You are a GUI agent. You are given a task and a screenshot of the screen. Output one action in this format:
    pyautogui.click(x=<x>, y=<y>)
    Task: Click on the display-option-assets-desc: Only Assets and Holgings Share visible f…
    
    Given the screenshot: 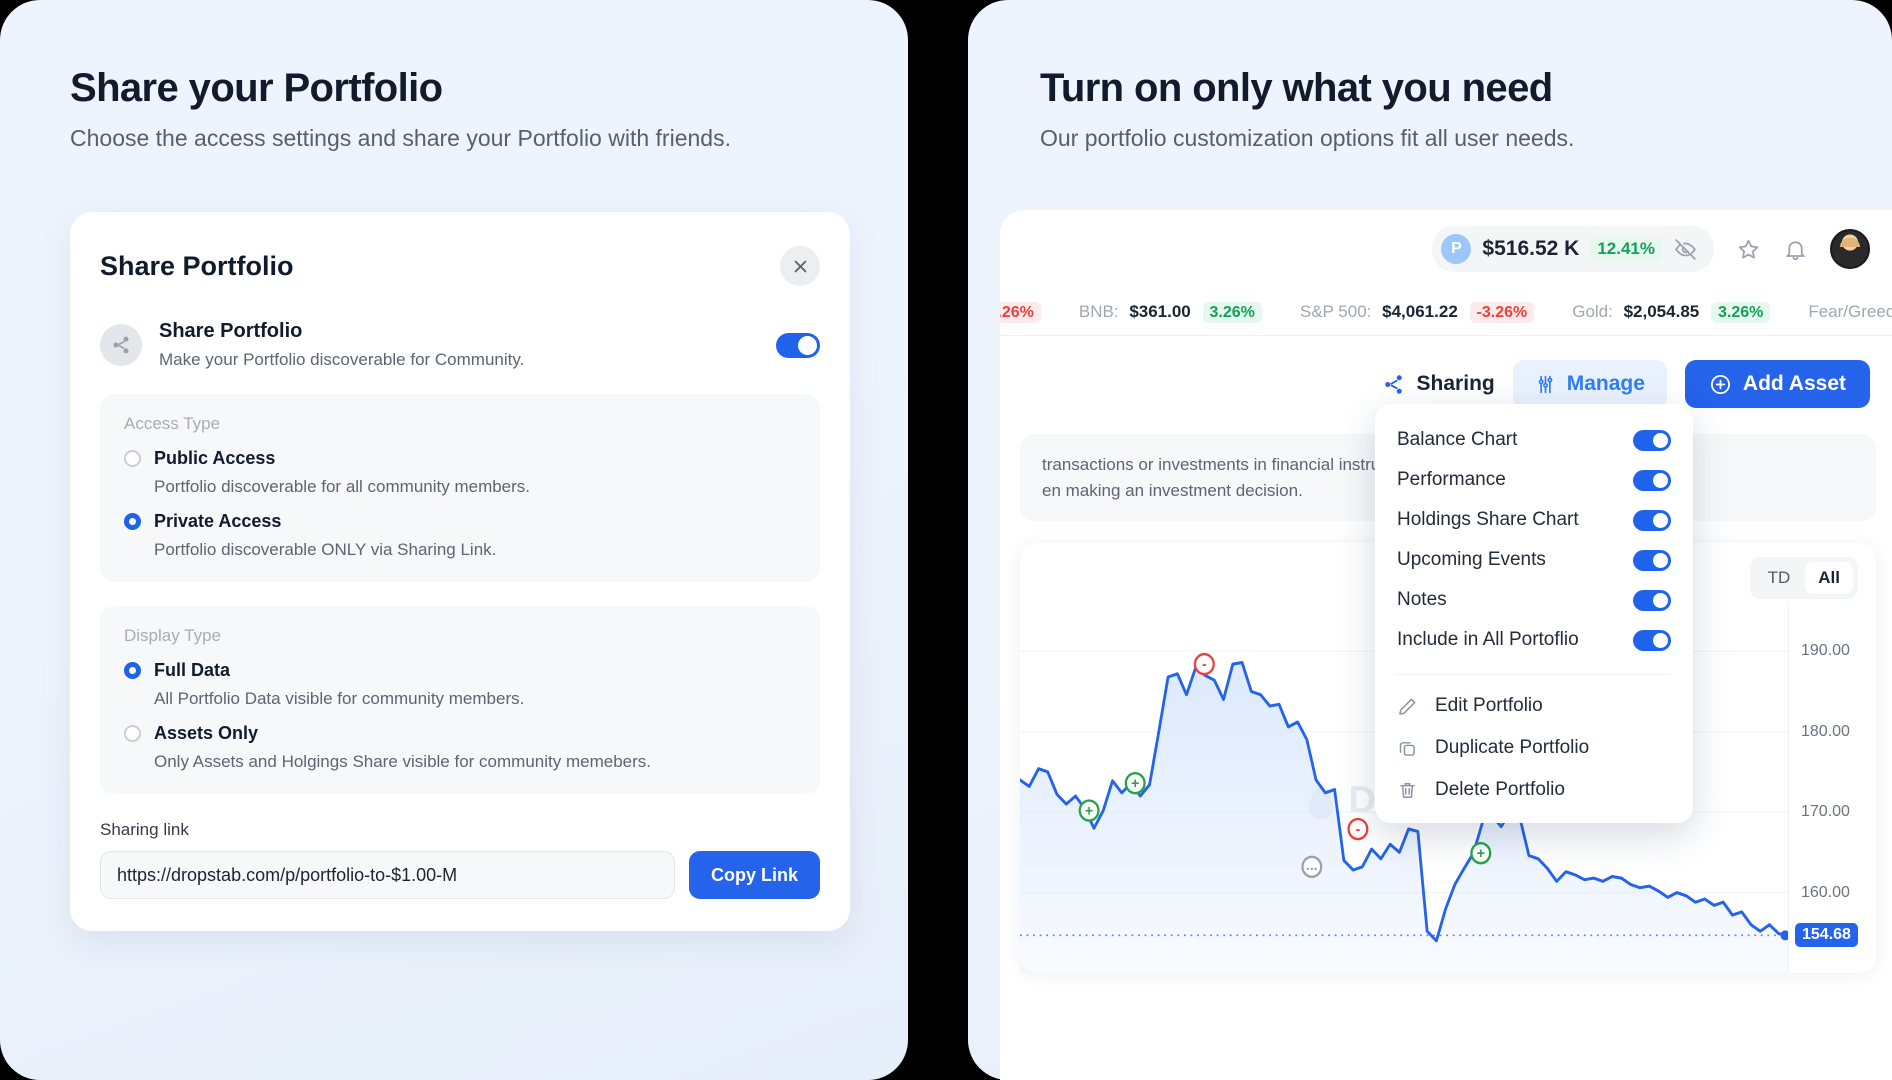 What is the action you would take?
    pyautogui.click(x=402, y=761)
    